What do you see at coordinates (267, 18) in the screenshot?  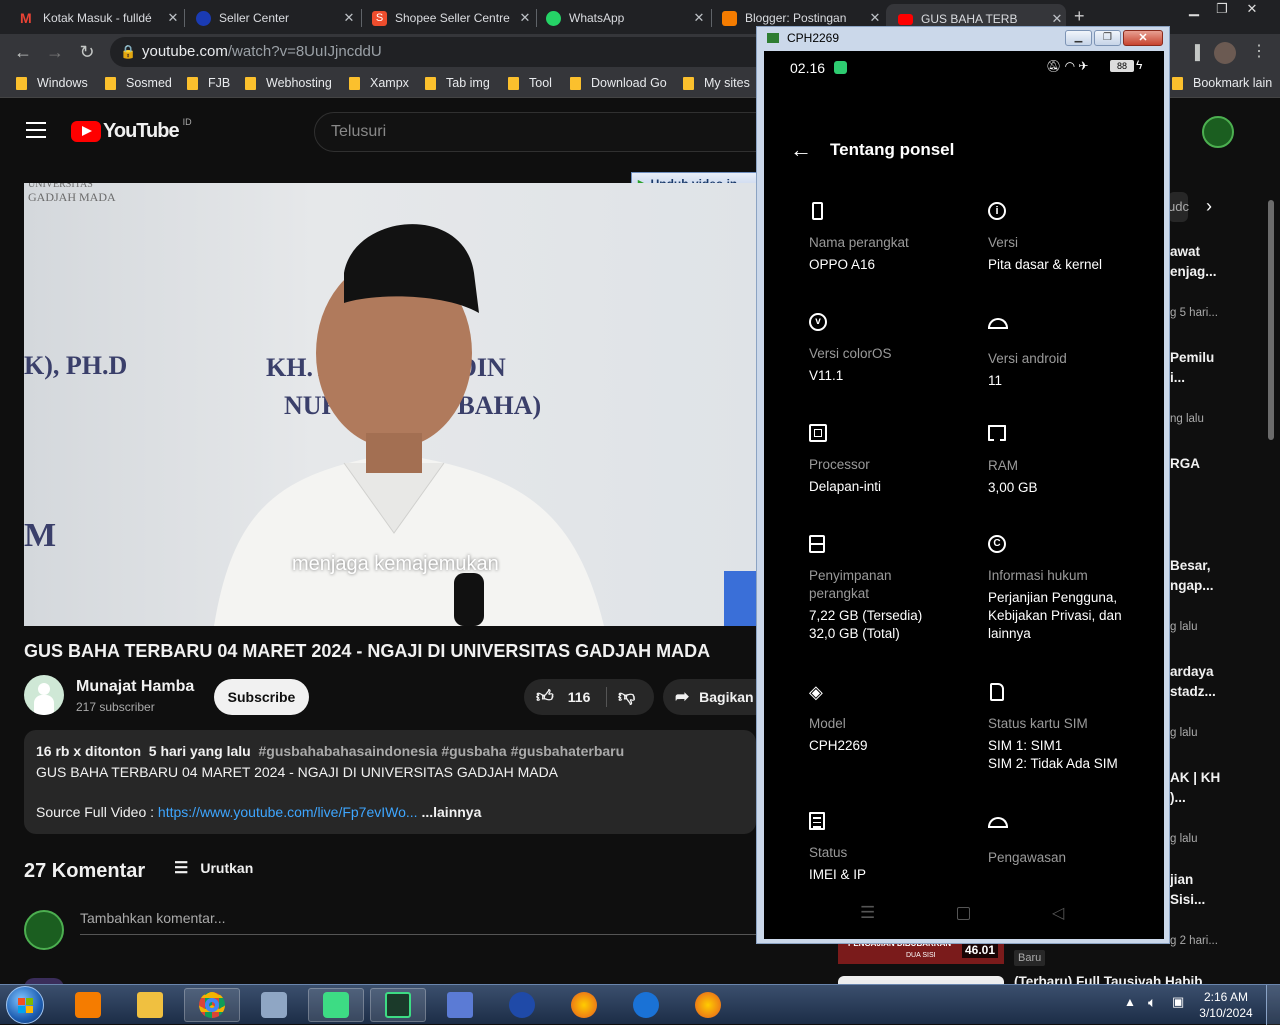 I see `tab-seller-center: Seller Center ✕` at bounding box center [267, 18].